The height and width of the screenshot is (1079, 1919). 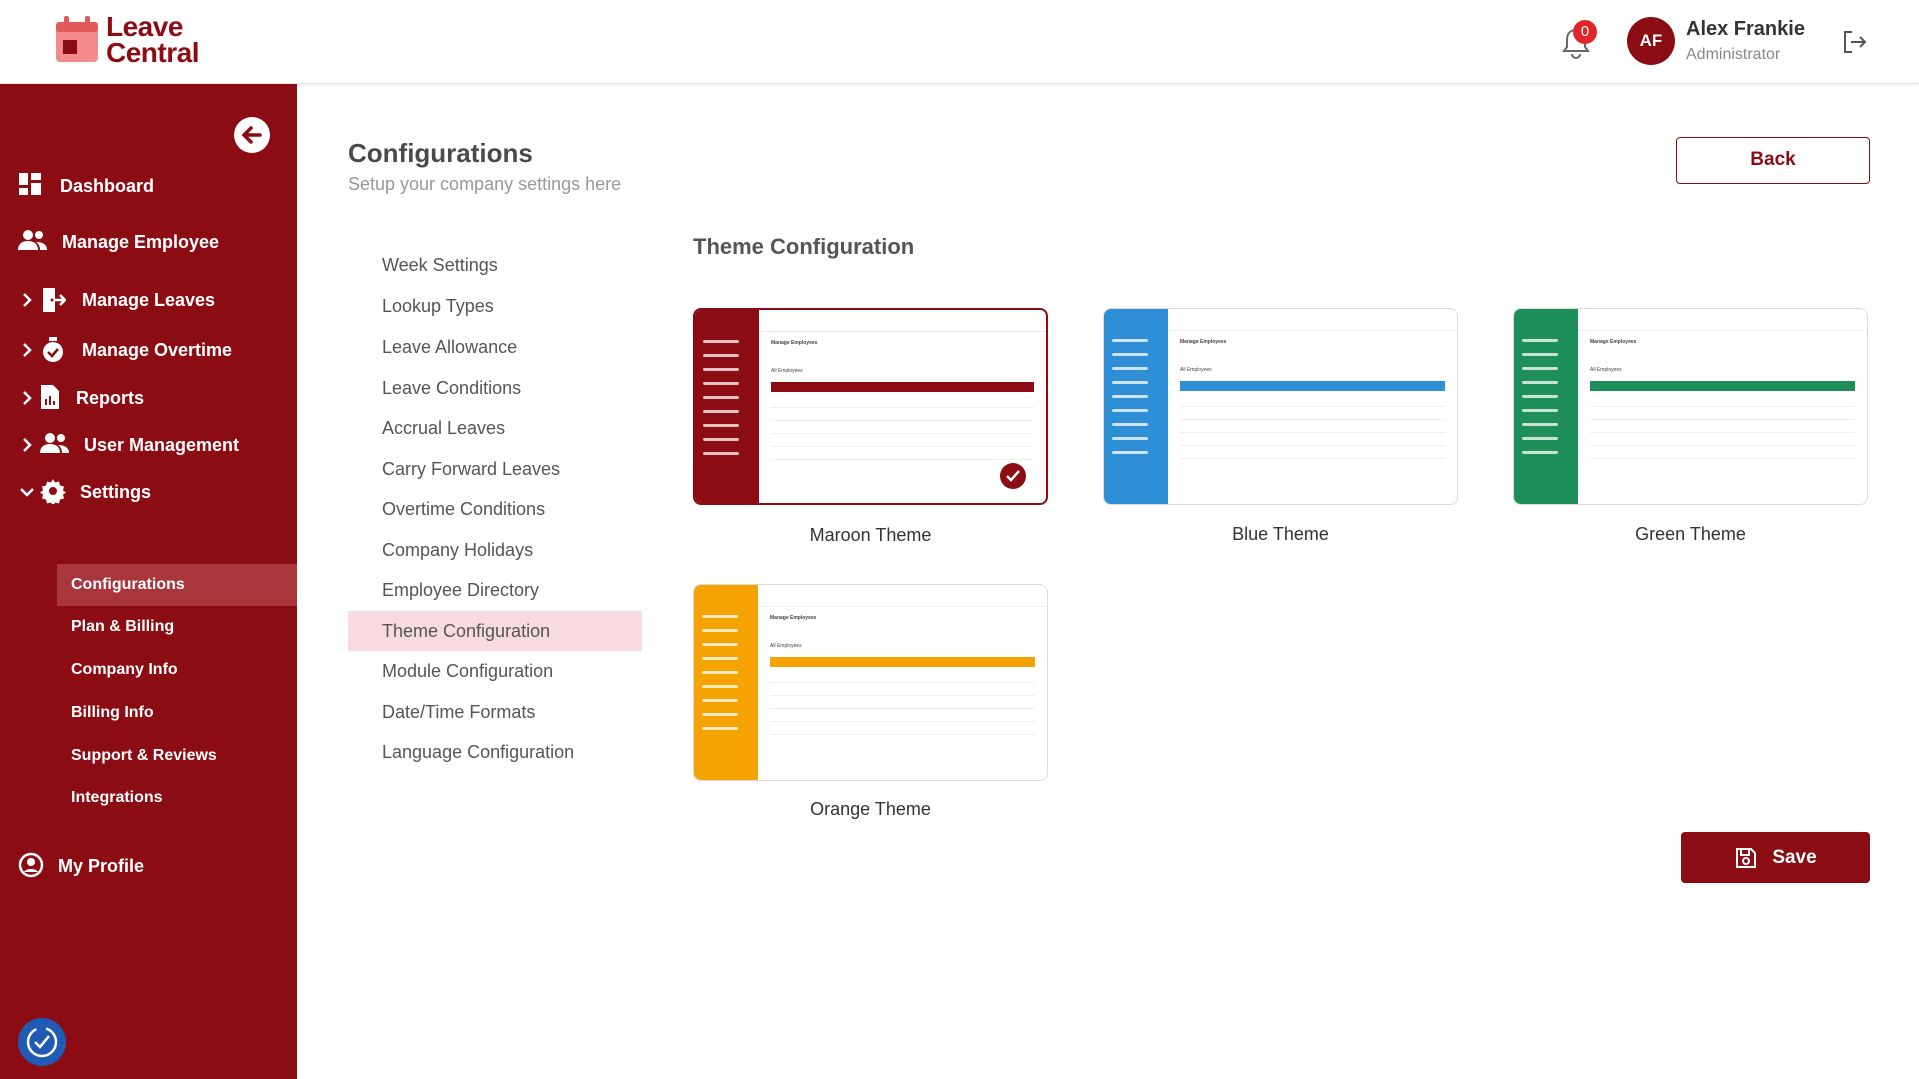 What do you see at coordinates (495, 671) in the screenshot?
I see `config-menu-module-configuration: Module Configuration` at bounding box center [495, 671].